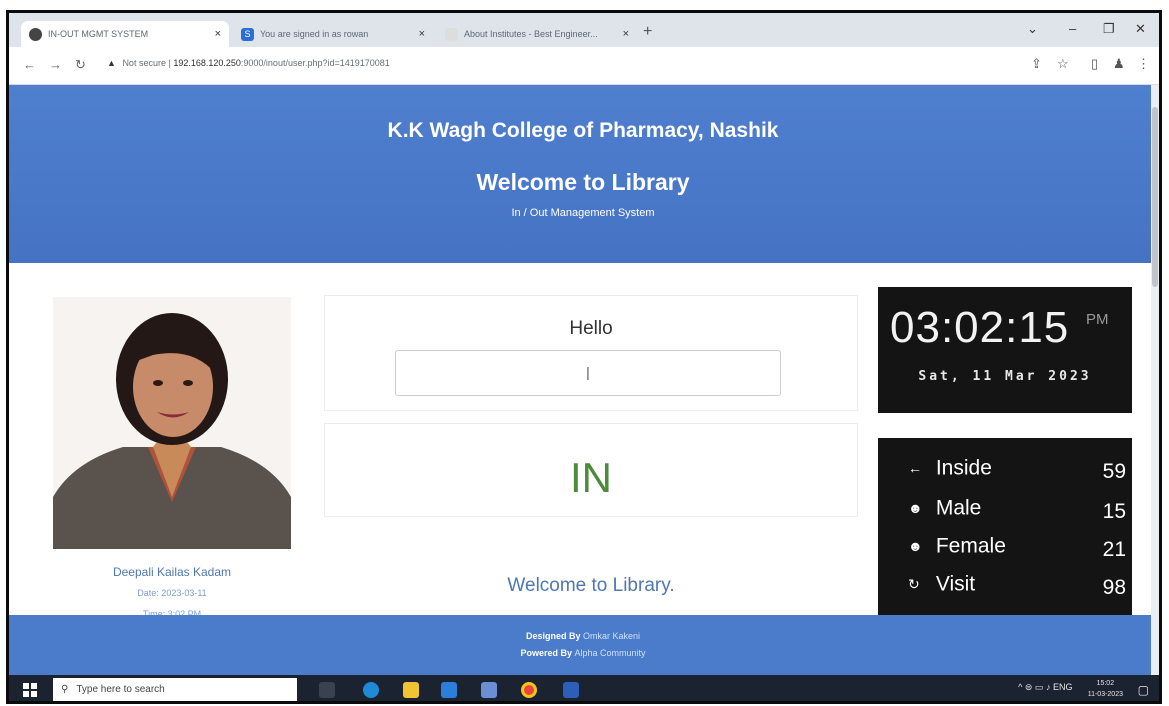  Describe the element at coordinates (65, 689) in the screenshot. I see `search-icon: ⚲` at that location.